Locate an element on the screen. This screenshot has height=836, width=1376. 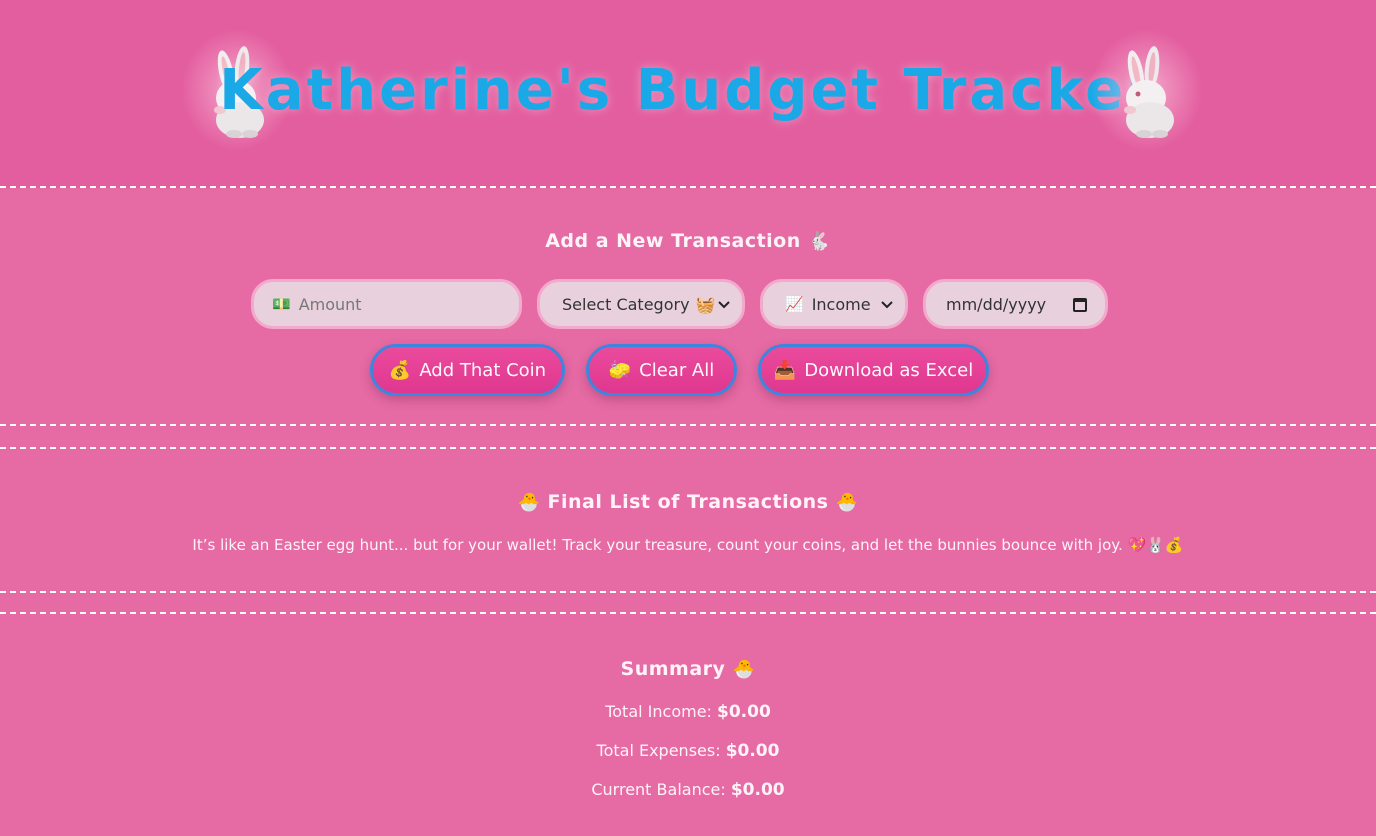
summary-heading: Summary 🐣 is located at coordinates (688, 669).